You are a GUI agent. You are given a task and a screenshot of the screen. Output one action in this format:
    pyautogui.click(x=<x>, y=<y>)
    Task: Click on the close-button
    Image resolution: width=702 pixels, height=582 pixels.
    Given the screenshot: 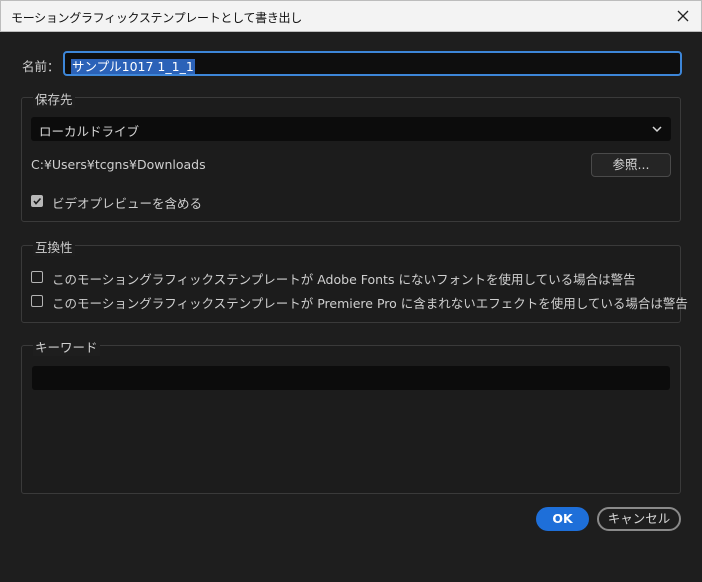 What is the action you would take?
    pyautogui.click(x=683, y=16)
    